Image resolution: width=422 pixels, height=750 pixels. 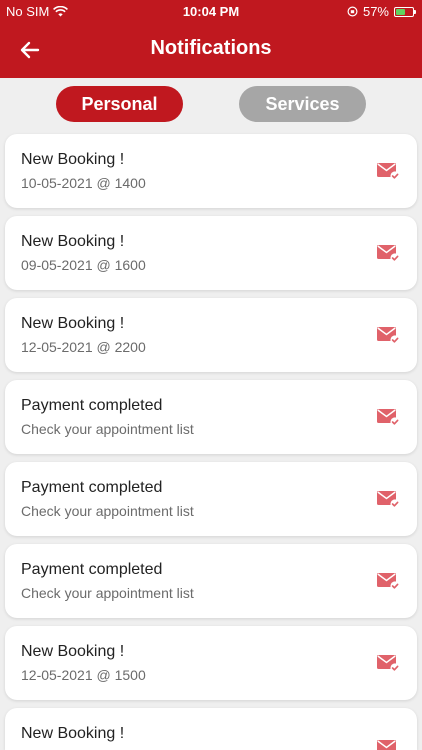 What do you see at coordinates (83, 675) in the screenshot?
I see `notification-subtitle: 12-05-2021 @ 1500` at bounding box center [83, 675].